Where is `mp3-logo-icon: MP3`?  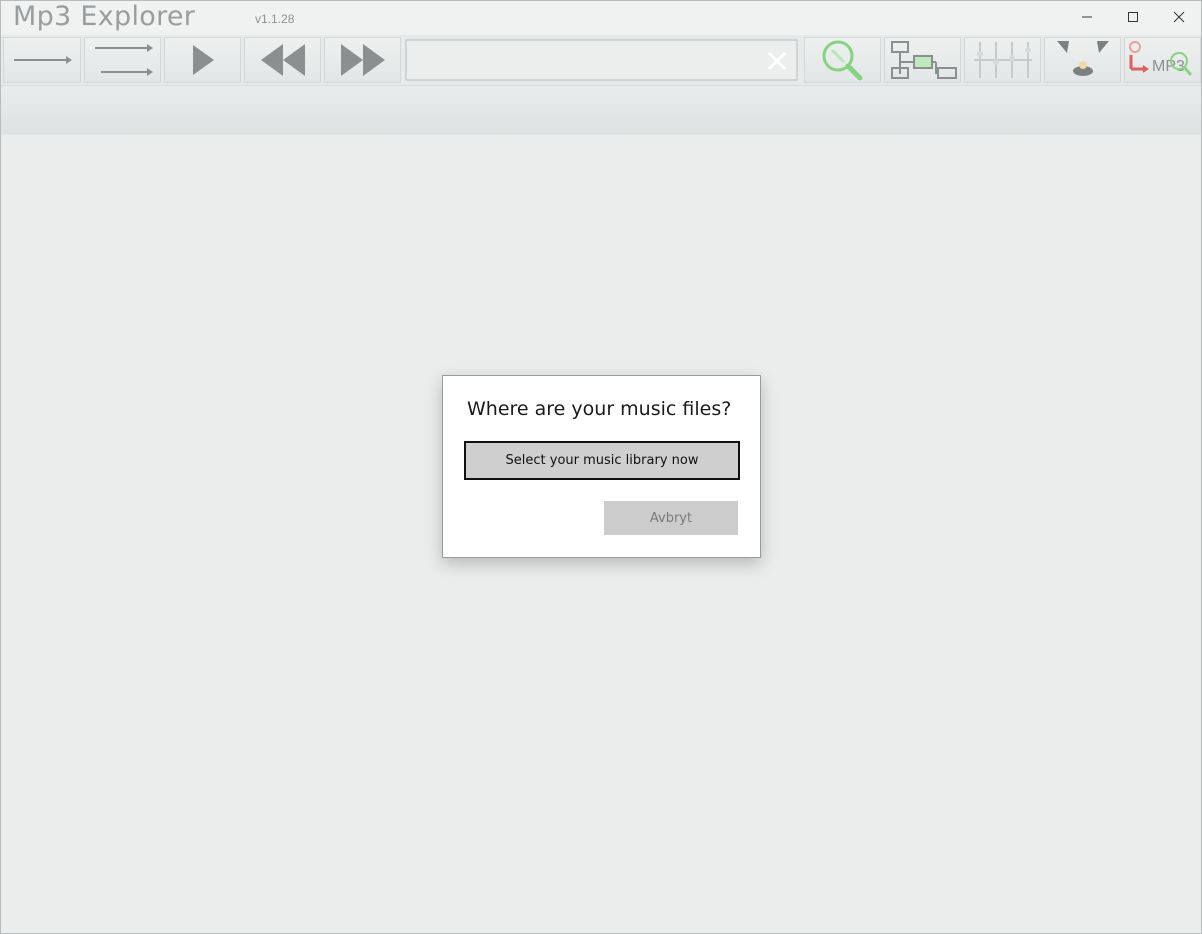
mp3-logo-icon: MP3 is located at coordinates (1161, 58).